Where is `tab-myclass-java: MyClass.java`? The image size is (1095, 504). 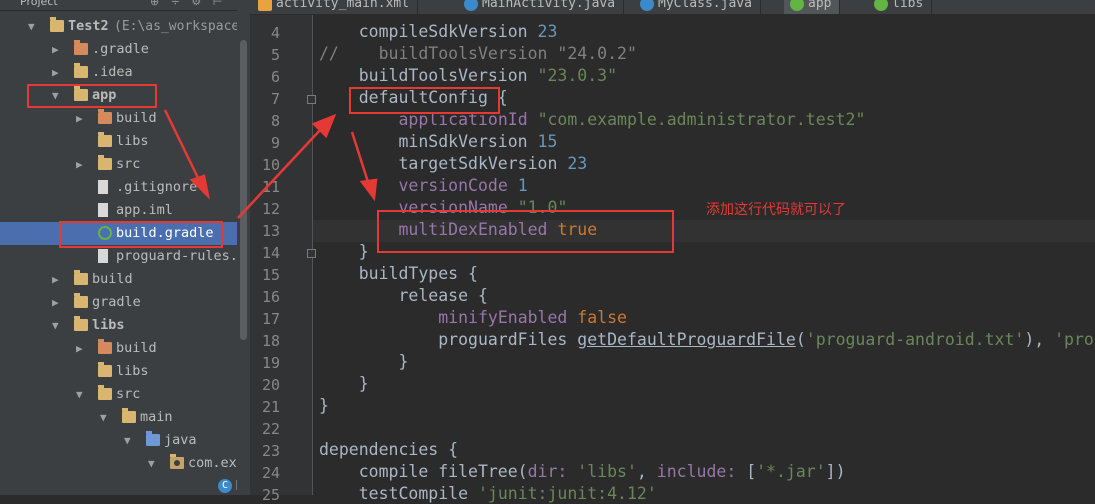 tab-myclass-java: MyClass.java is located at coordinates (697, 7).